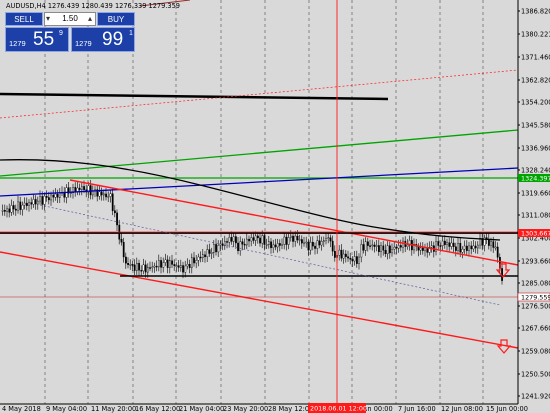 This screenshot has height=413, width=550. Describe the element at coordinates (337, 408) in the screenshot. I see `time-highlight-tag: 2018.06.01 12:00` at that location.